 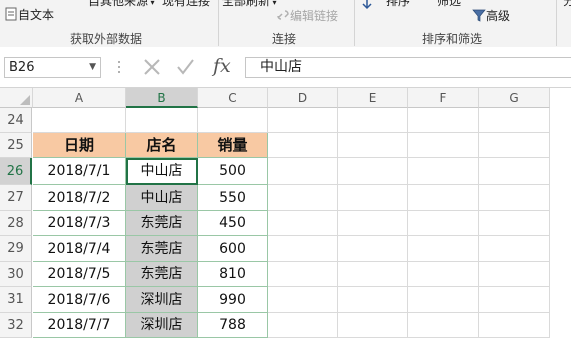 What do you see at coordinates (16, 98) in the screenshot?
I see `select-all-corner` at bounding box center [16, 98].